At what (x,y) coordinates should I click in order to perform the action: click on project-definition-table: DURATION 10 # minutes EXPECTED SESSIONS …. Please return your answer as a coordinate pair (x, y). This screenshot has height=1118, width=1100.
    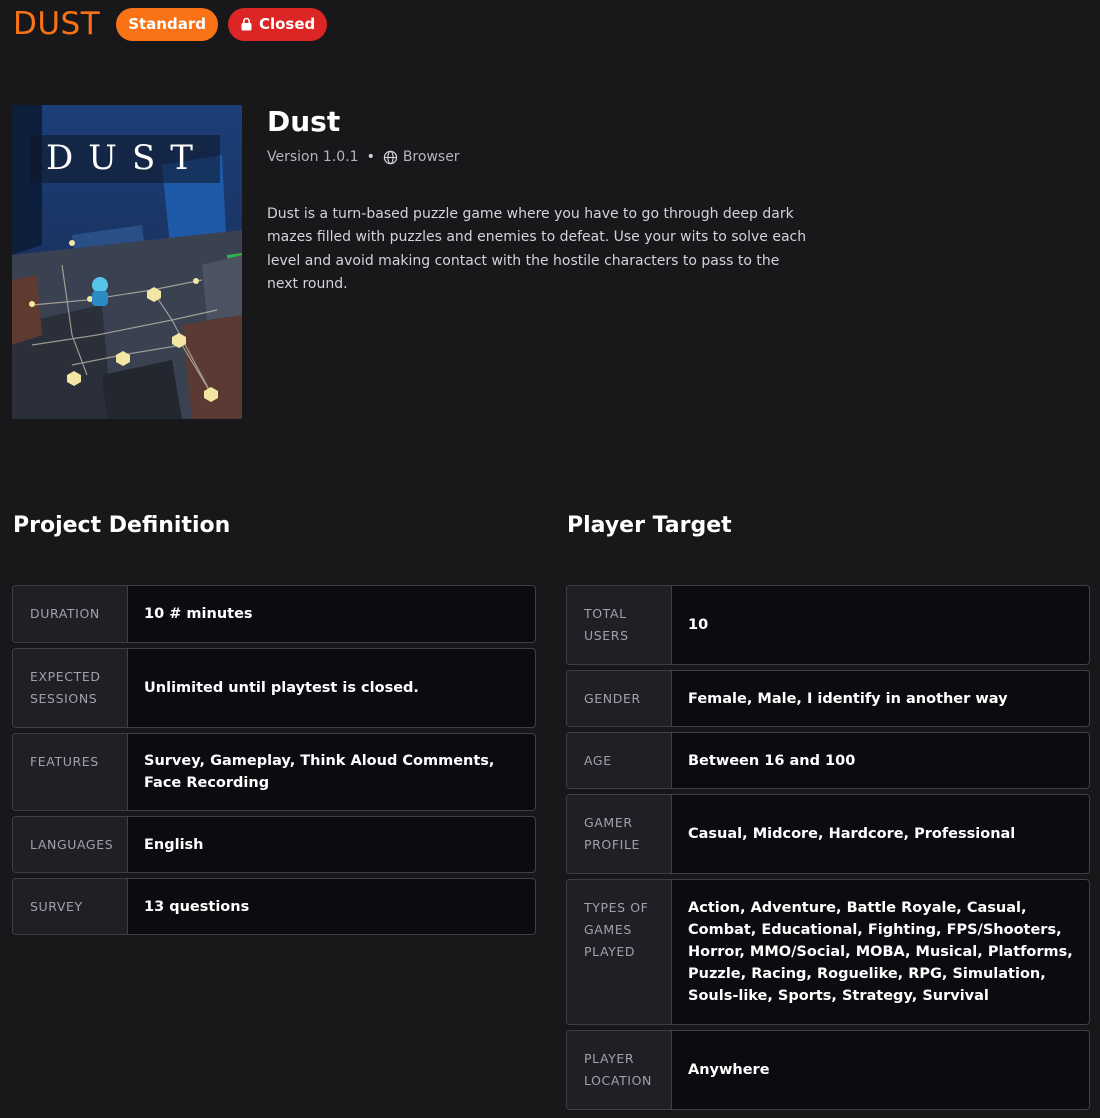
    Looking at the image, I should click on (274, 760).